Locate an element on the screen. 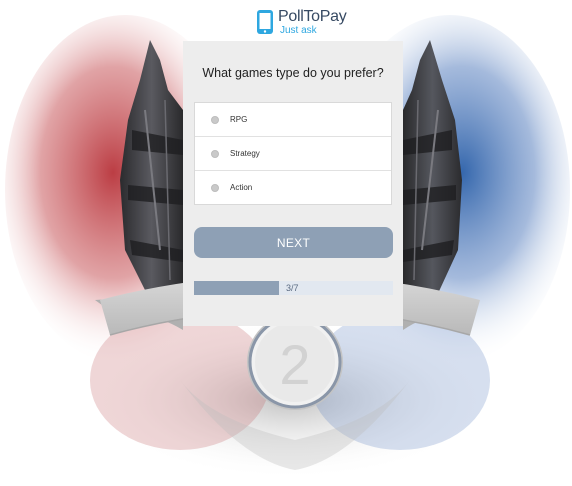  option-rpg: RPG is located at coordinates (293, 120).